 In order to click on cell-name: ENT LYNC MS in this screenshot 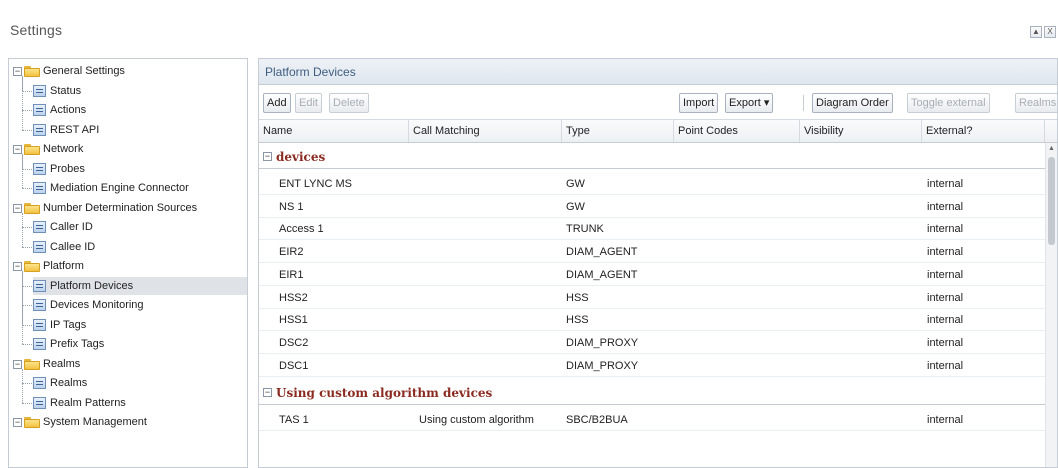, I will do `click(315, 184)`.